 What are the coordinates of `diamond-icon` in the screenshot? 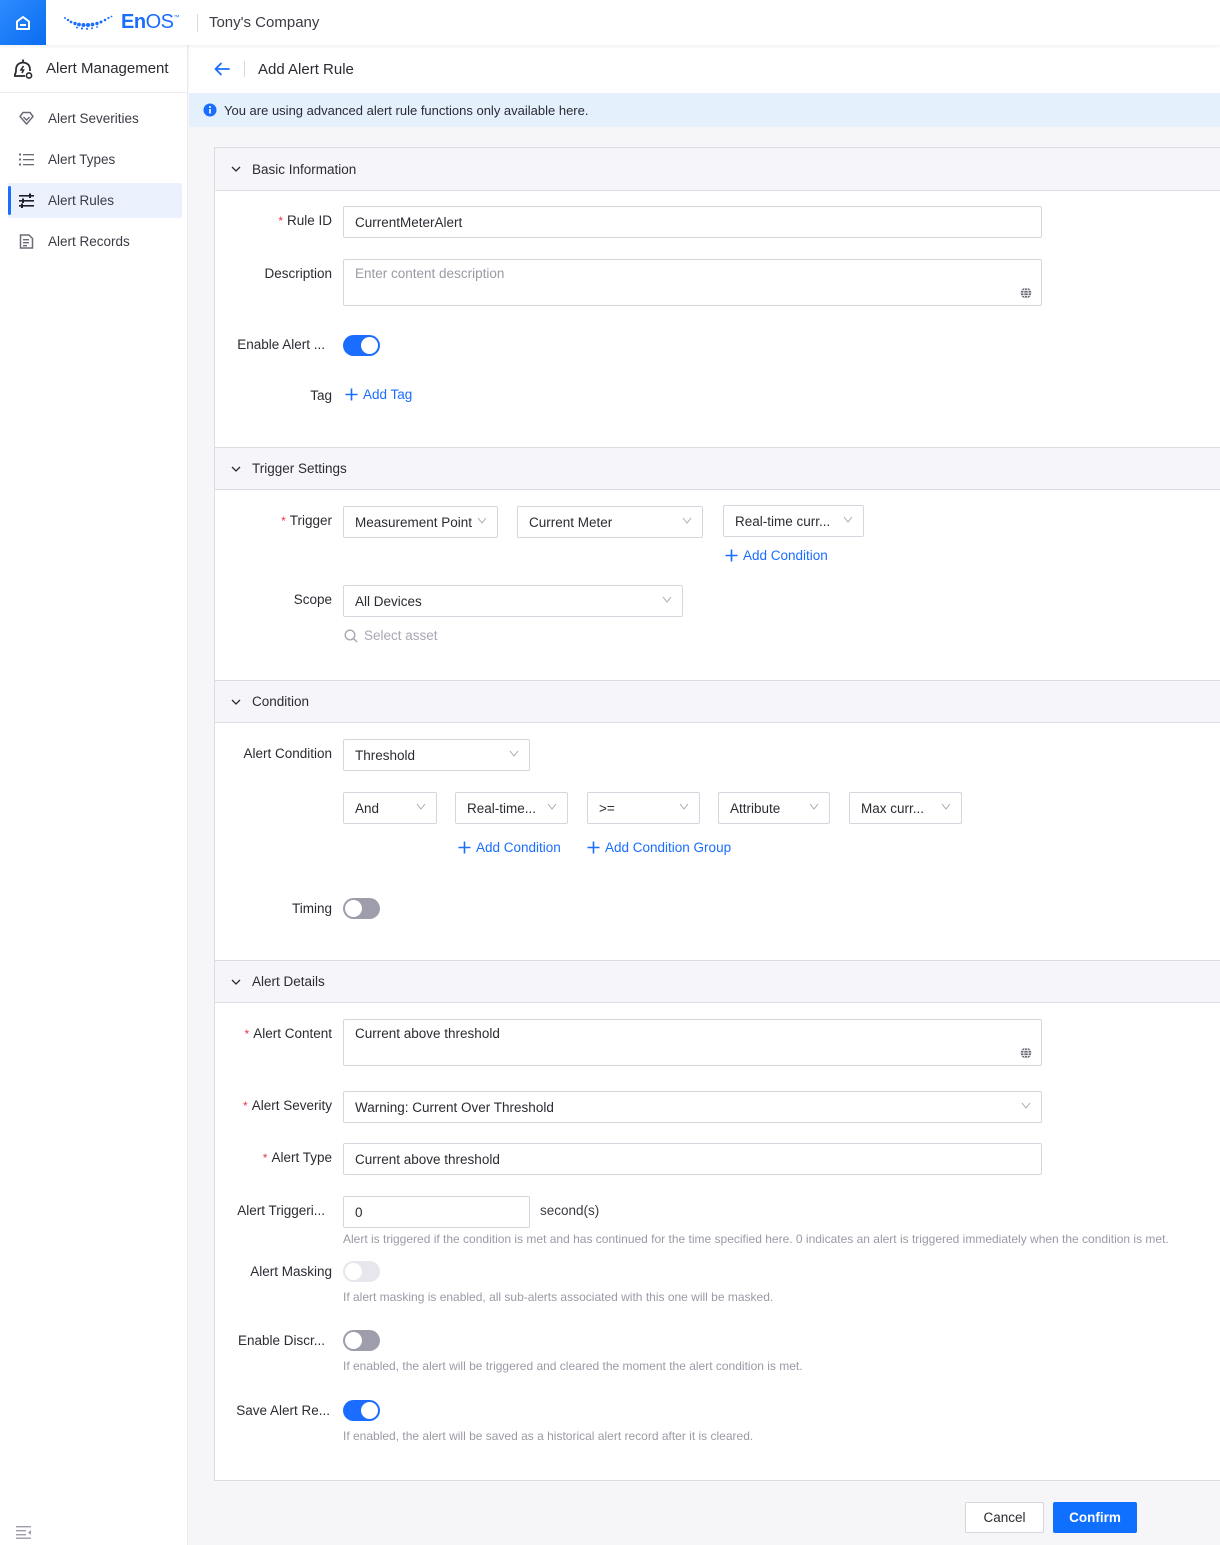 It's located at (26, 118).